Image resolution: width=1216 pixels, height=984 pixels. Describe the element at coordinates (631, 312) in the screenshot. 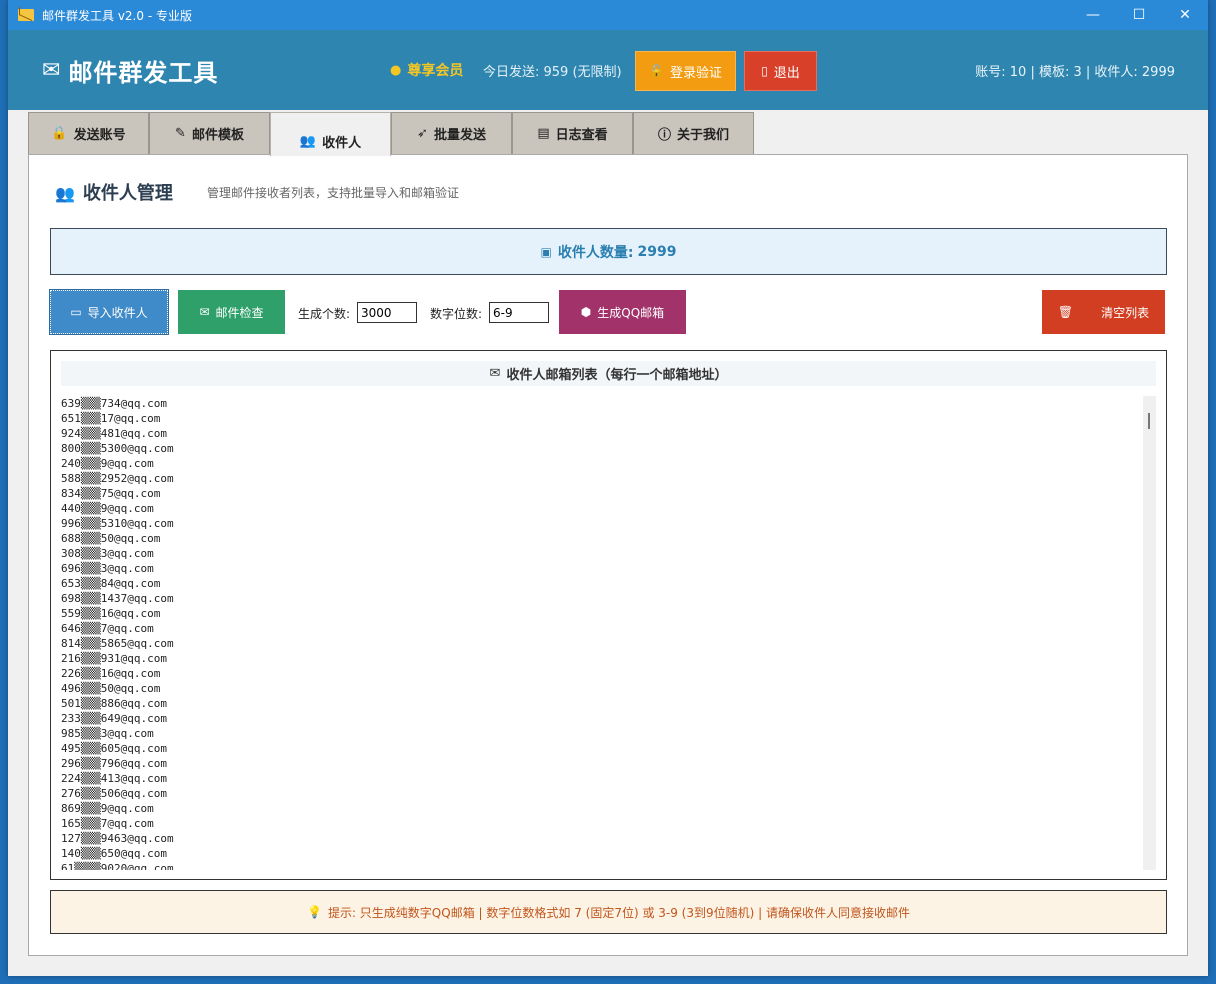

I see `generate-qq-label: 生成QQ邮箱` at that location.